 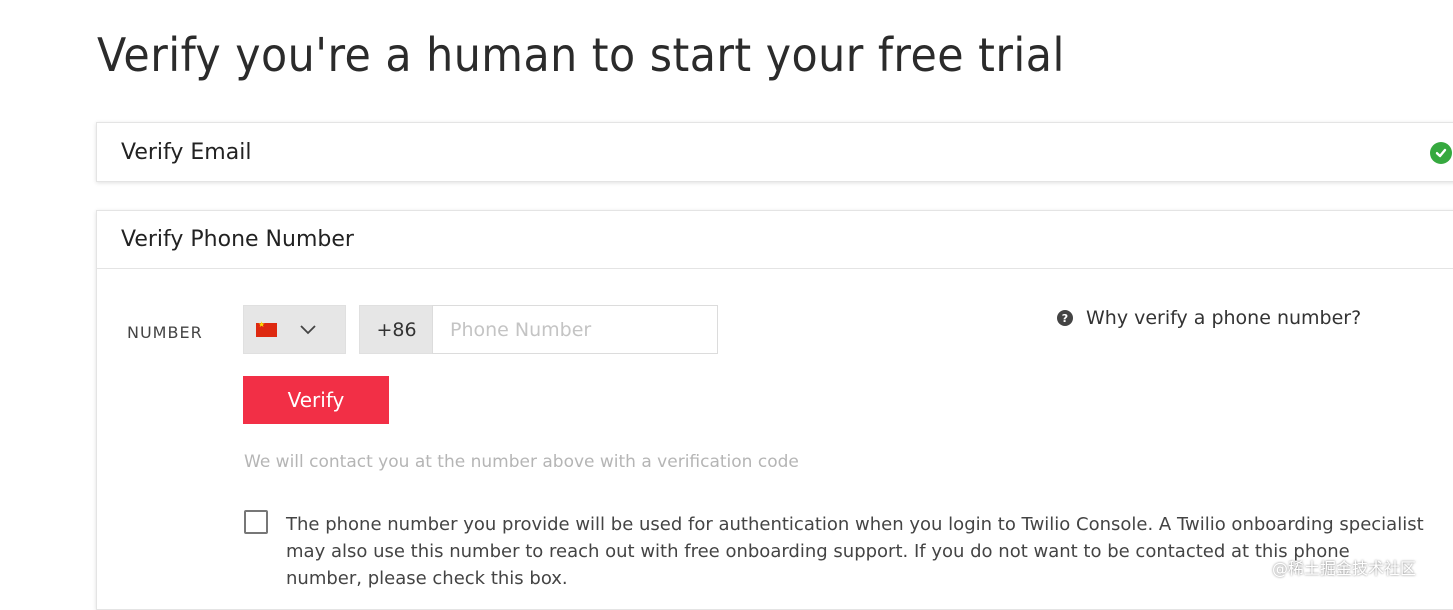 What do you see at coordinates (186, 152) in the screenshot?
I see `verify-email-title: Verify Email` at bounding box center [186, 152].